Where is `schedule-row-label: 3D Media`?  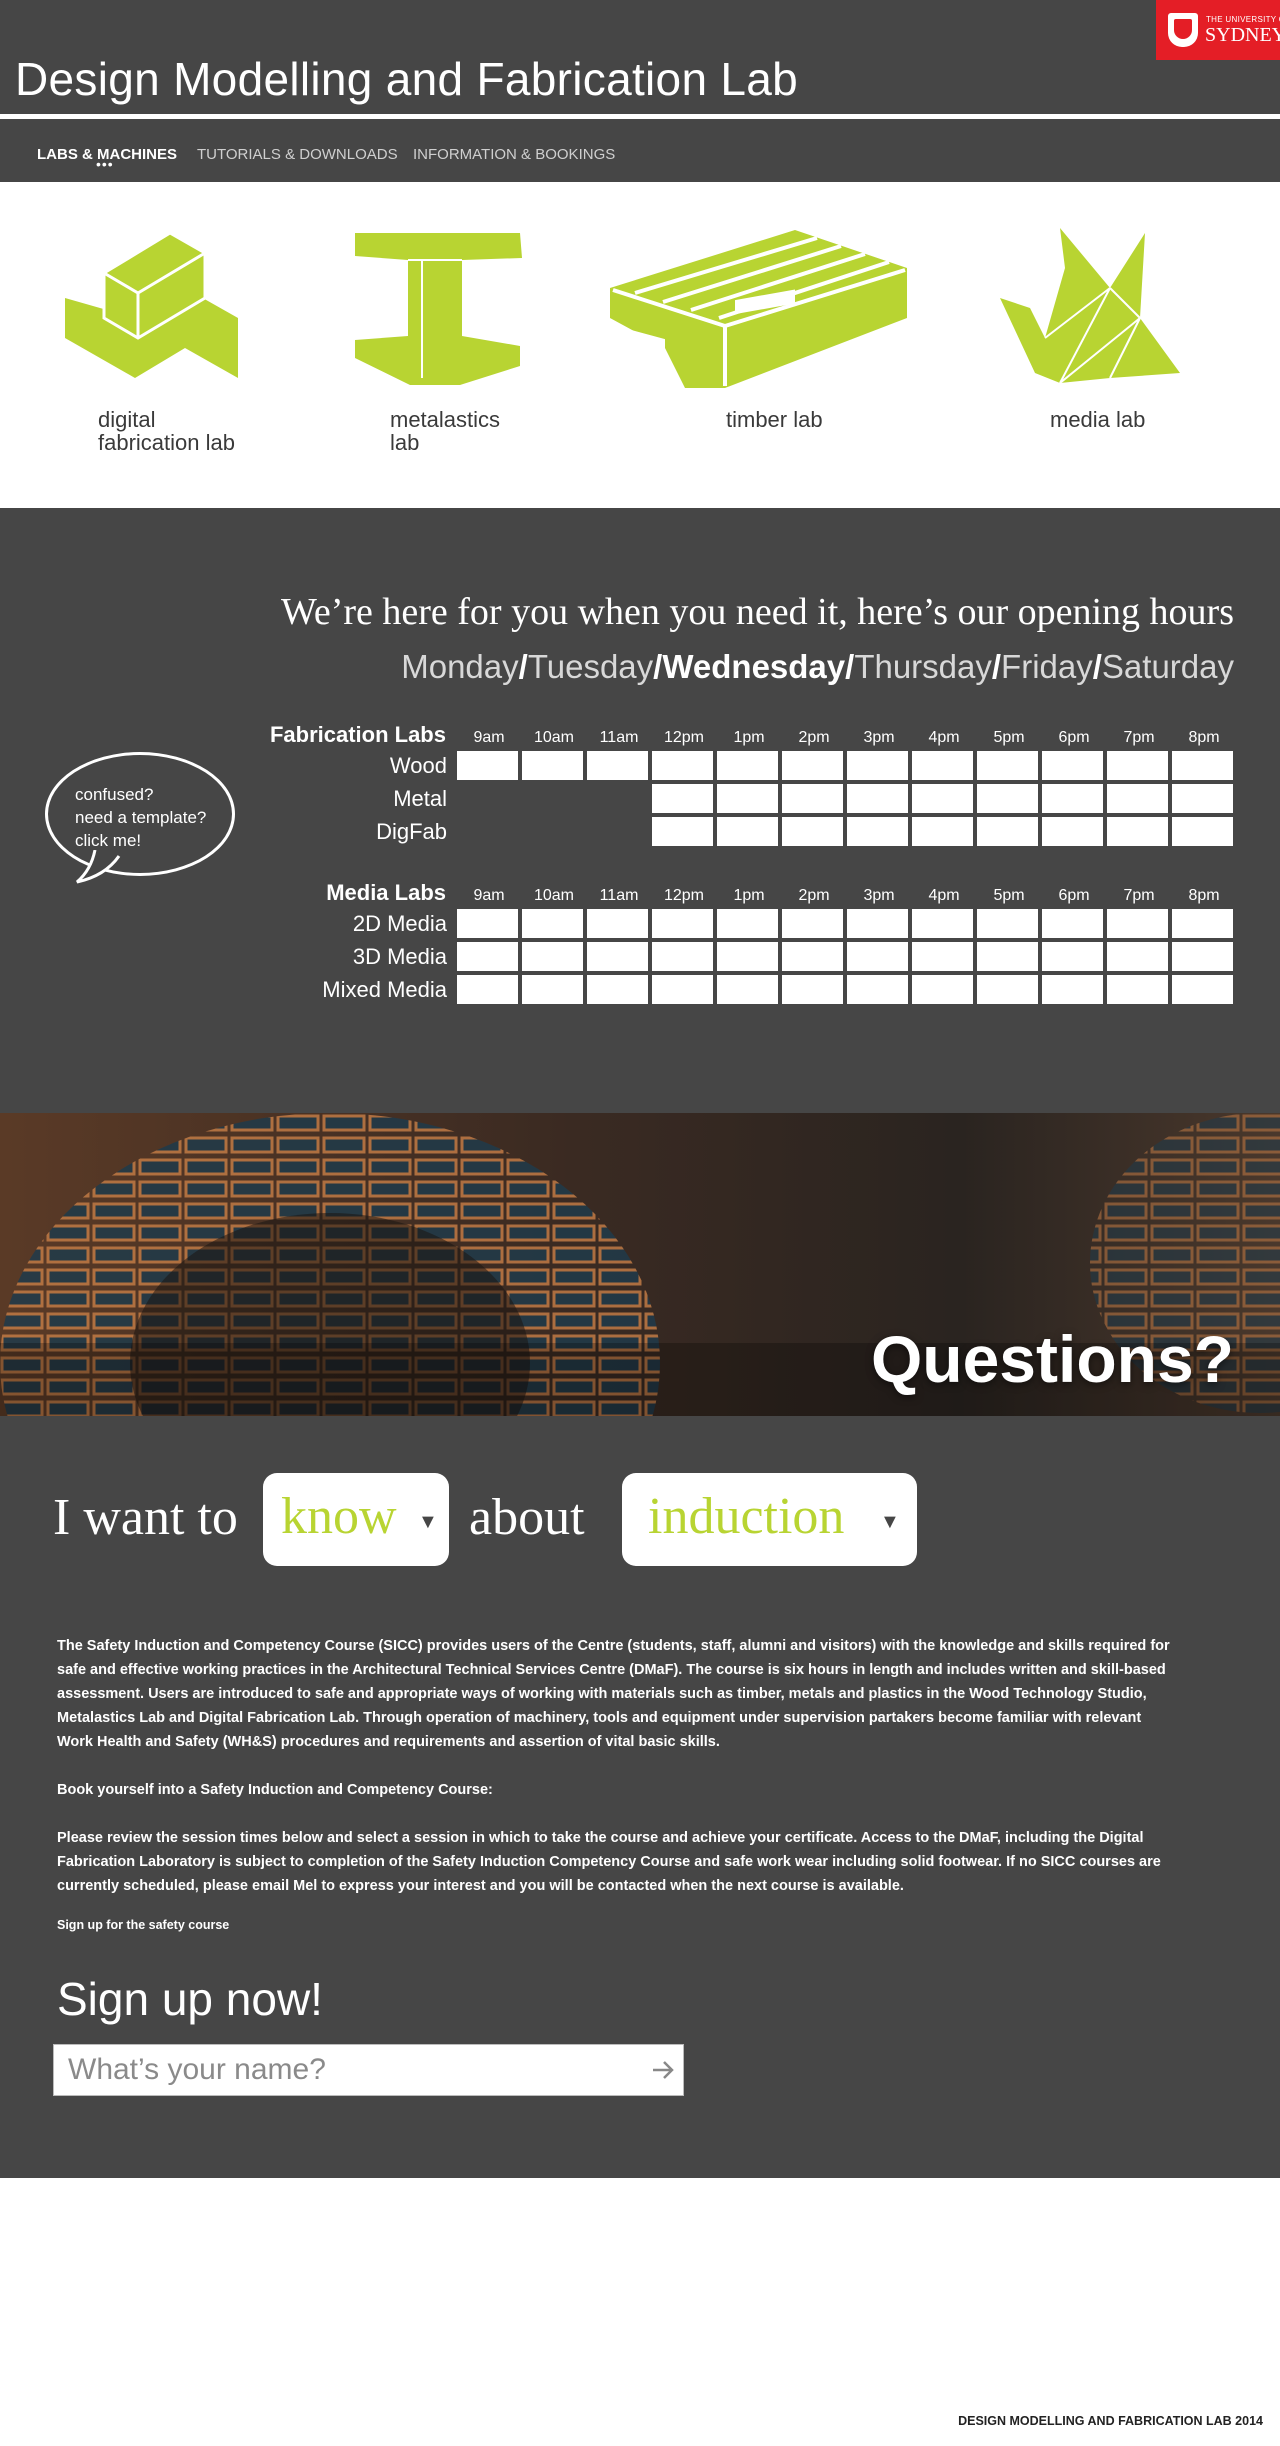 schedule-row-label: 3D Media is located at coordinates (399, 956).